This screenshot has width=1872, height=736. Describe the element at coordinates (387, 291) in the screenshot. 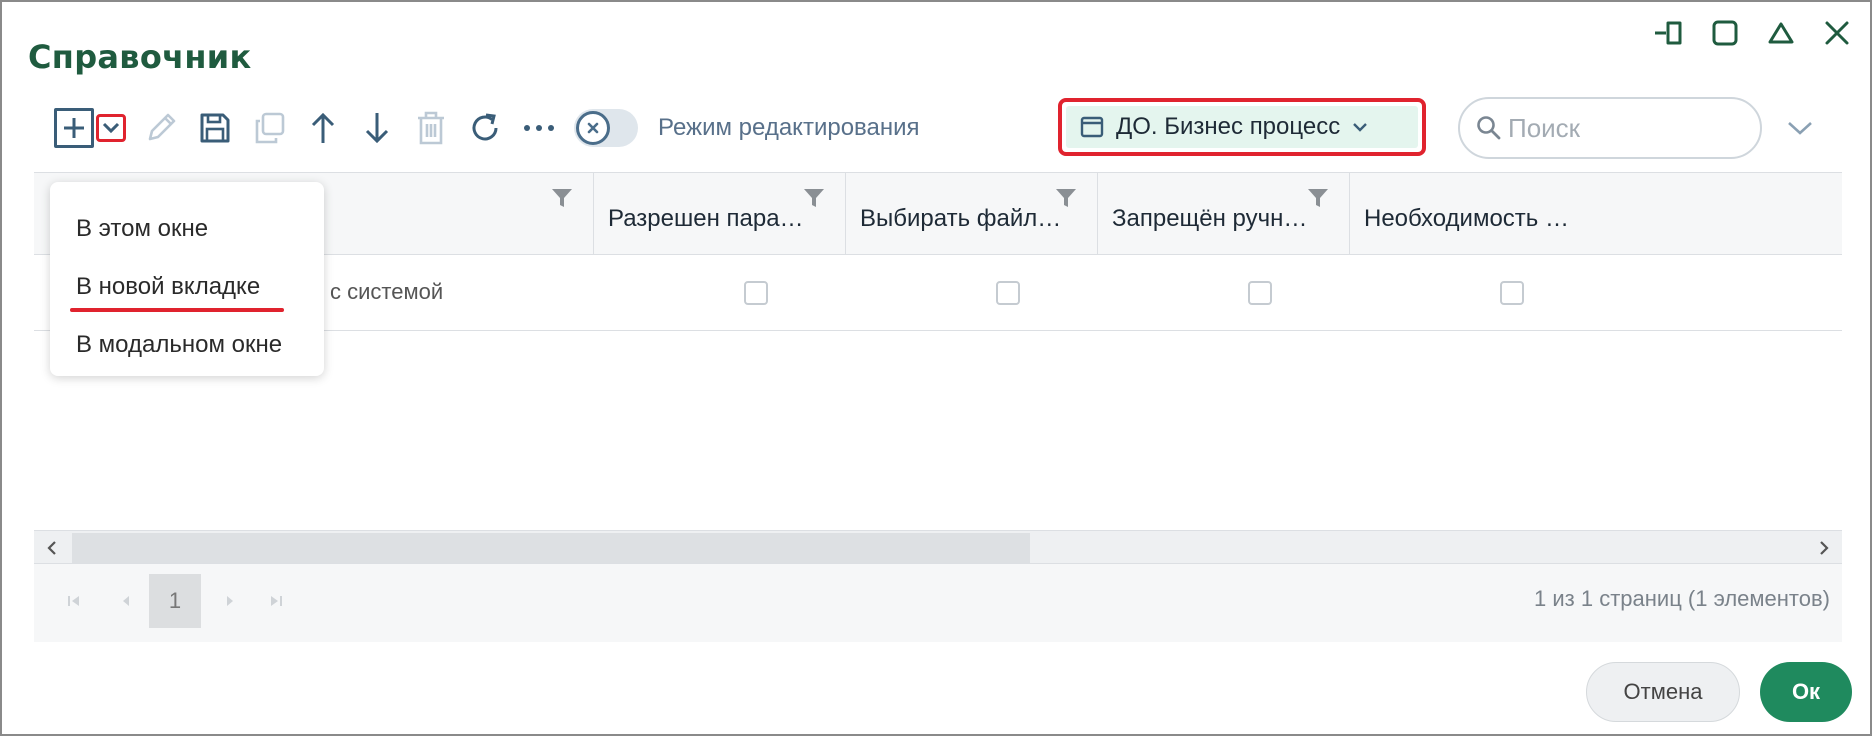

I see `row-name-cell: с системой` at that location.